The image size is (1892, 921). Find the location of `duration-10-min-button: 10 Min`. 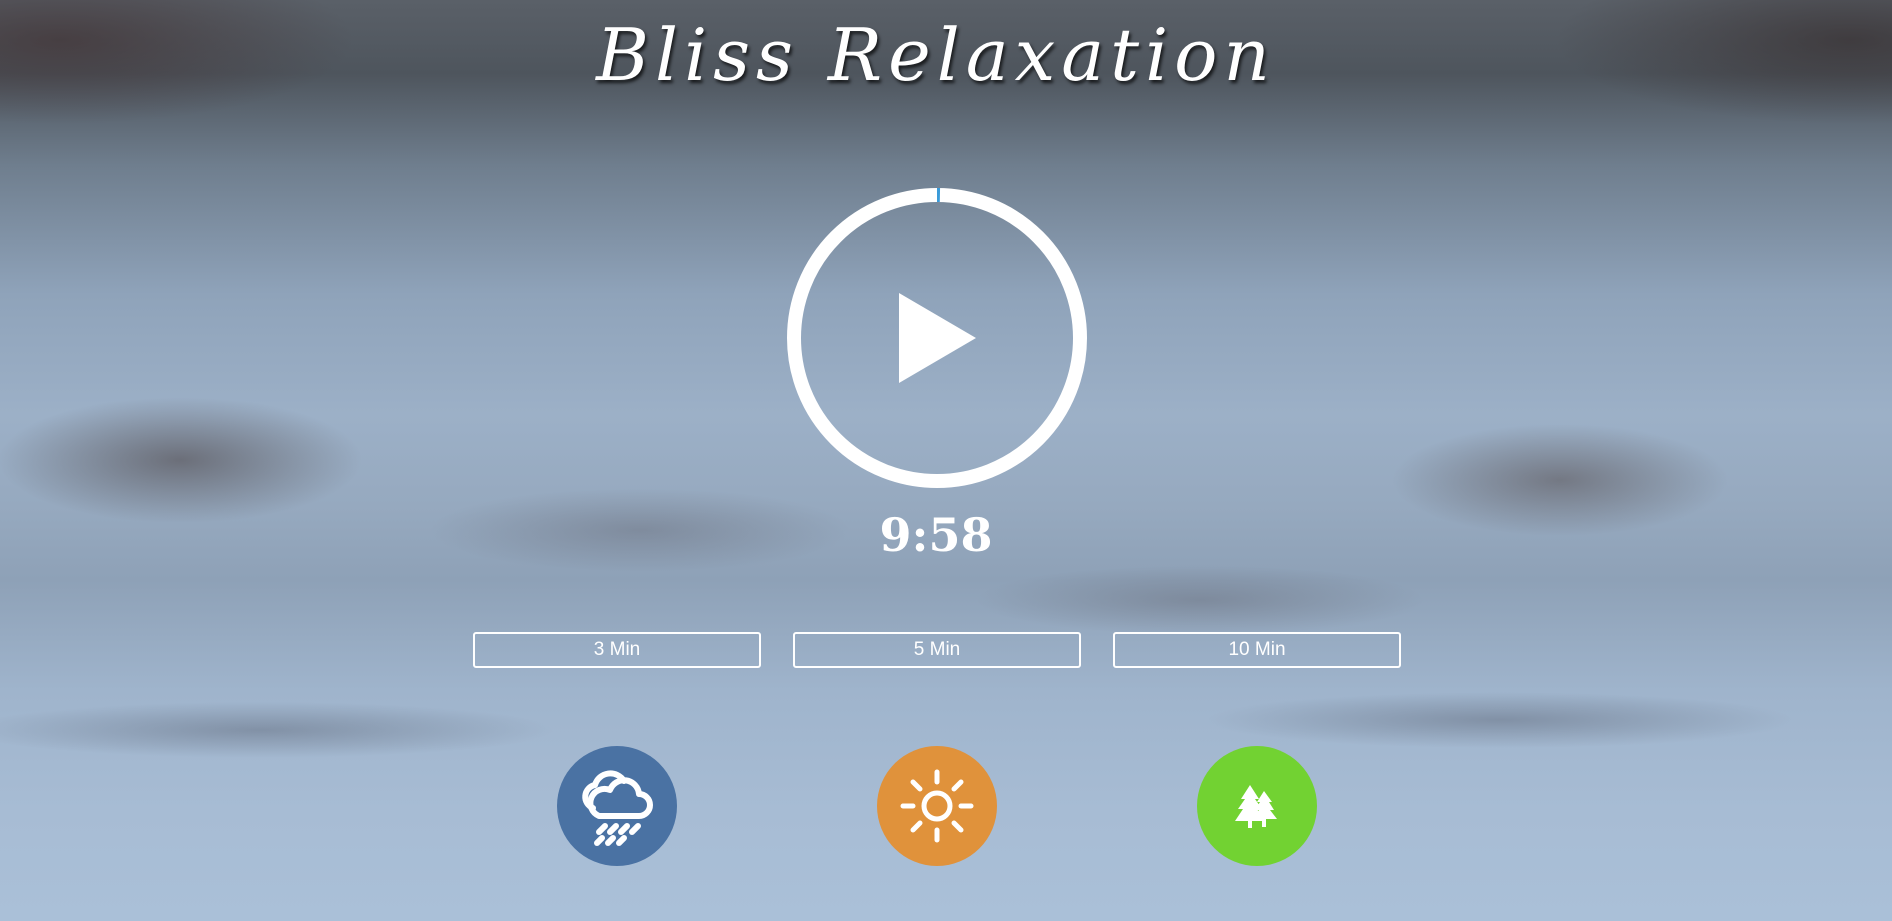

duration-10-min-button: 10 Min is located at coordinates (1257, 650).